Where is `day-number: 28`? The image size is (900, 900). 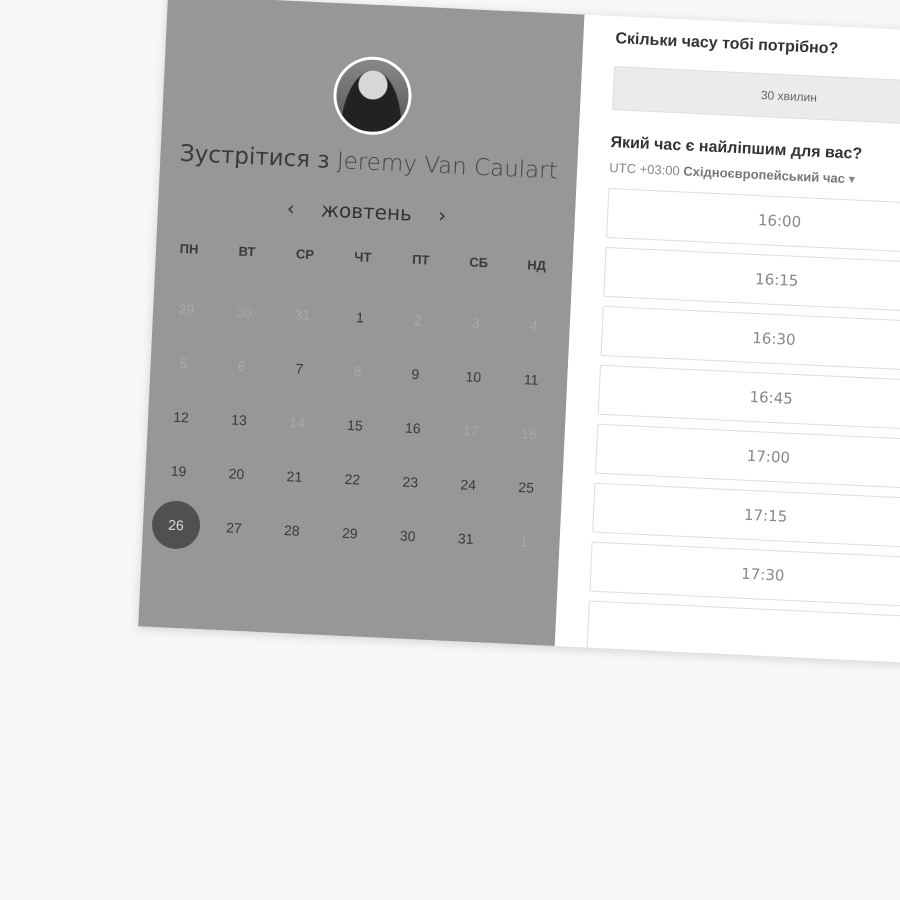 day-number: 28 is located at coordinates (292, 530).